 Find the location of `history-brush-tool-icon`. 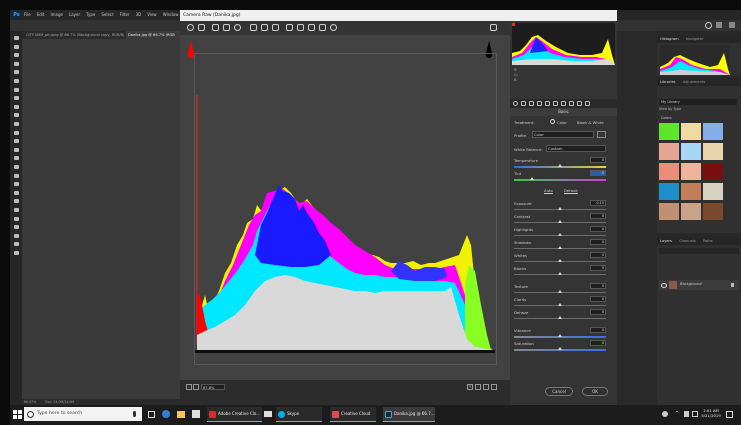

history-brush-tool-icon is located at coordinates (16, 133).